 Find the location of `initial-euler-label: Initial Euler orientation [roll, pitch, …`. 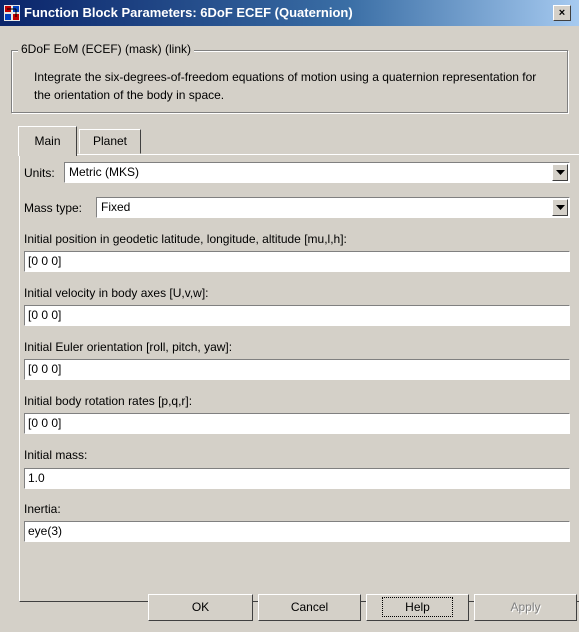

initial-euler-label: Initial Euler orientation [roll, pitch, … is located at coordinates (128, 347).